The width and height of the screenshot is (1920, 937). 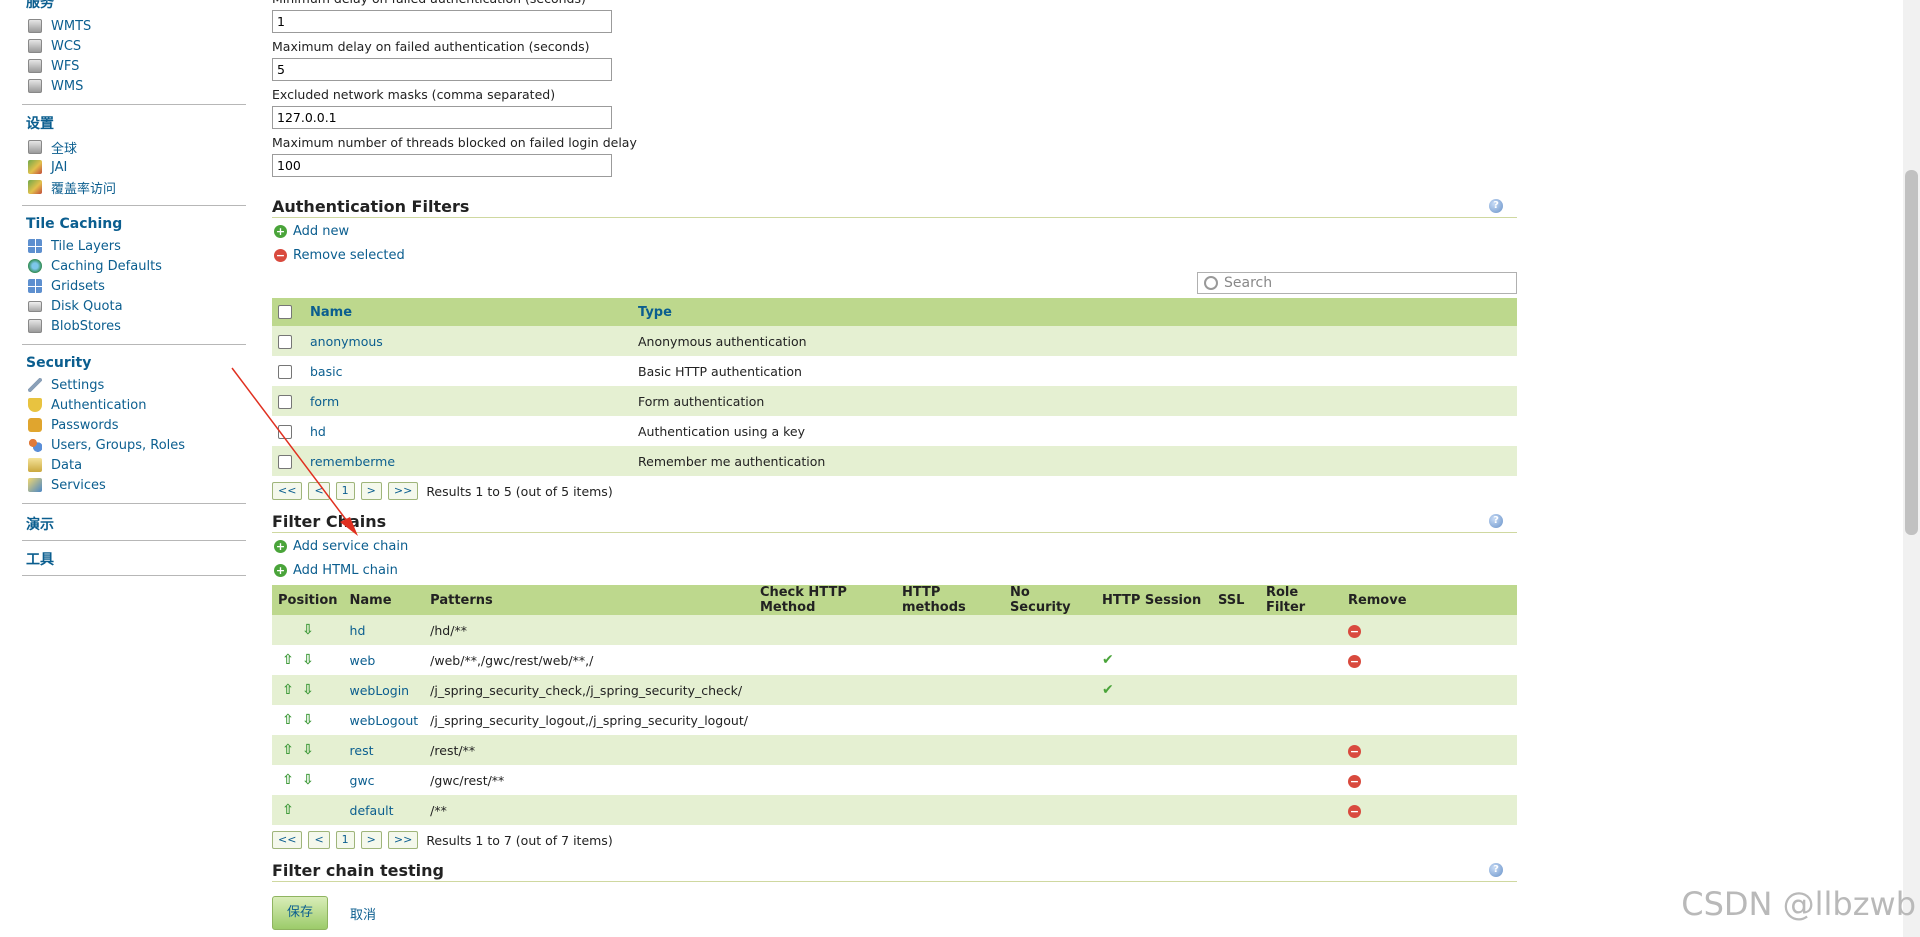 I want to click on sidebar-item-label: WCS, so click(x=66, y=46).